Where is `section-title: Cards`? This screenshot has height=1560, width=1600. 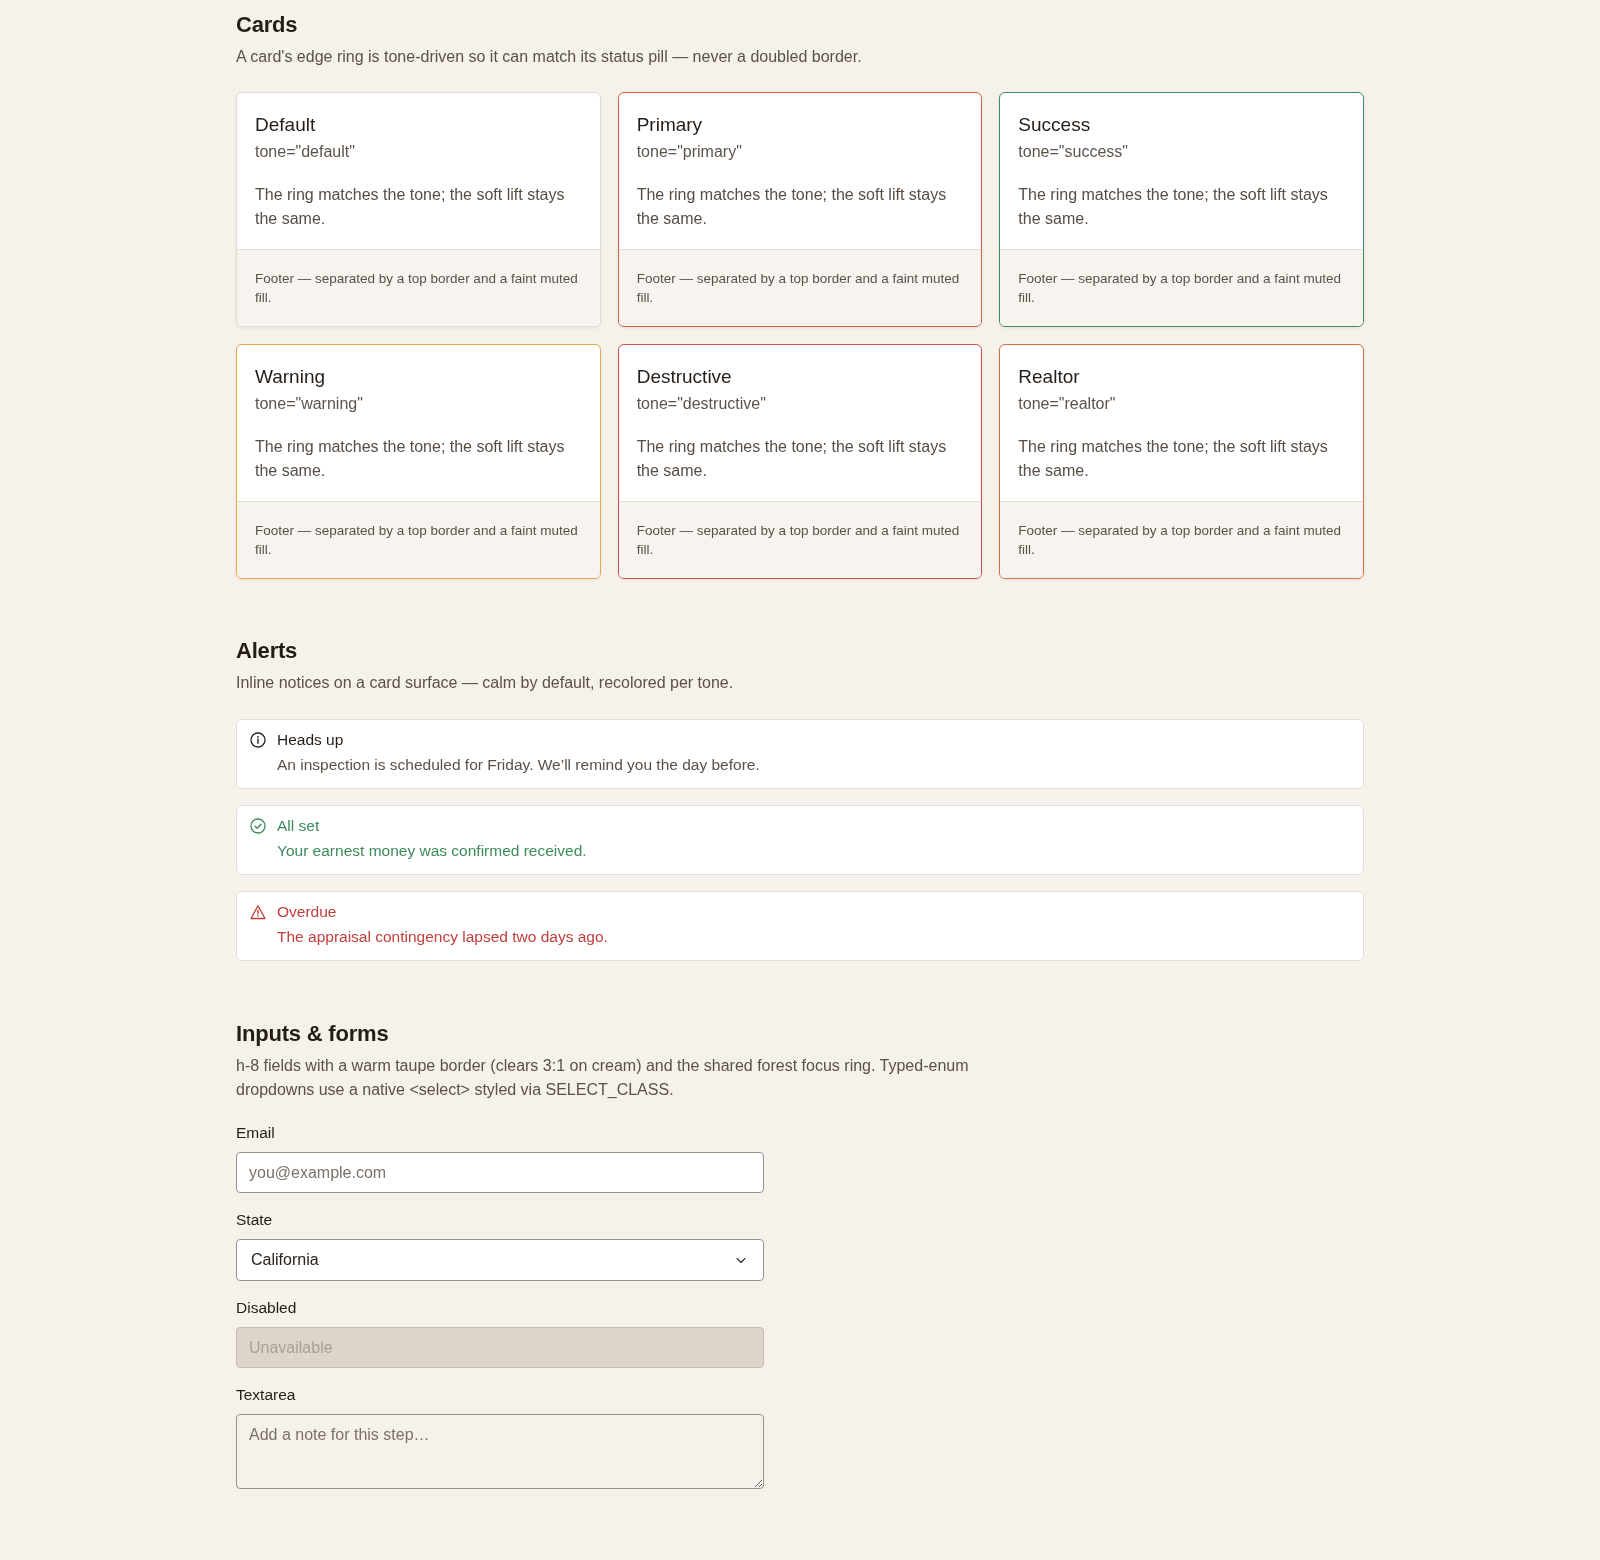
section-title: Cards is located at coordinates (267, 25).